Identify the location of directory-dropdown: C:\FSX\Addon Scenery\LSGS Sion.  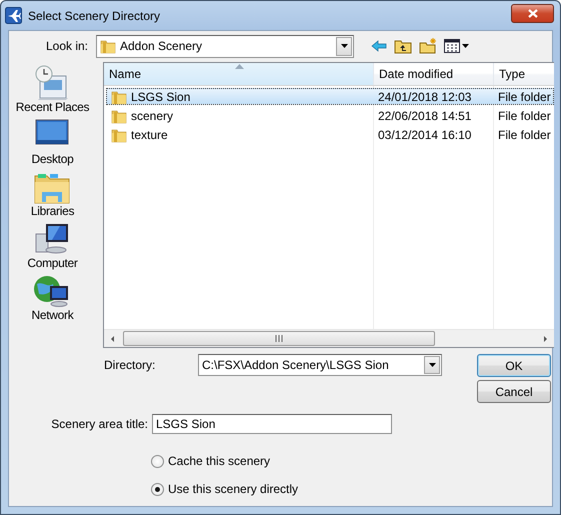
(320, 365).